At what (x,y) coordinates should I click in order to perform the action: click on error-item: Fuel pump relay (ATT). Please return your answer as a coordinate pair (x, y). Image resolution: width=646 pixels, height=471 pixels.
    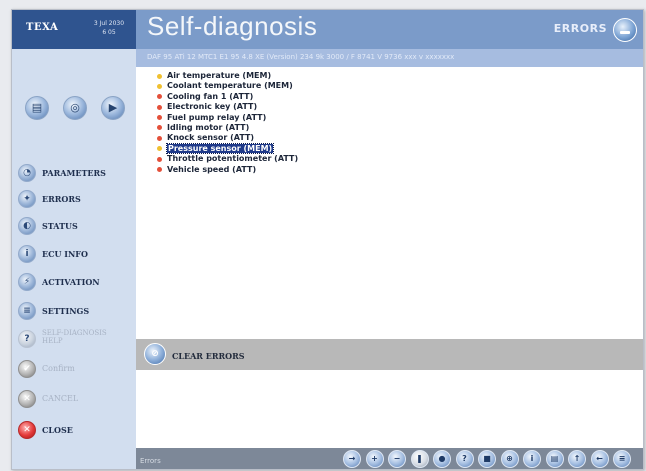
    Looking at the image, I should click on (227, 118).